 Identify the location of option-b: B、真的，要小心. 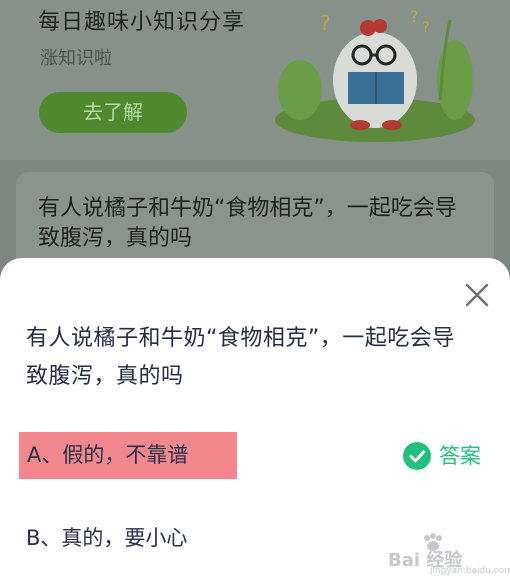
(106, 538).